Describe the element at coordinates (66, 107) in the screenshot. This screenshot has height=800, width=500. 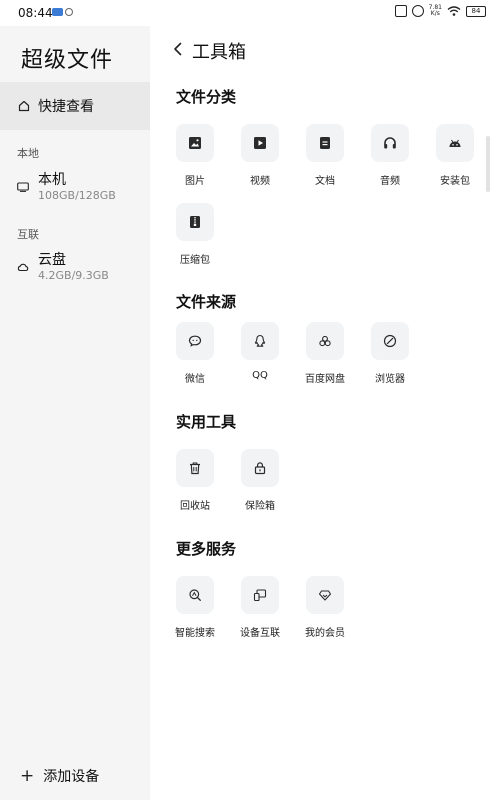
I see `sidebar-item-label: 快捷查看` at that location.